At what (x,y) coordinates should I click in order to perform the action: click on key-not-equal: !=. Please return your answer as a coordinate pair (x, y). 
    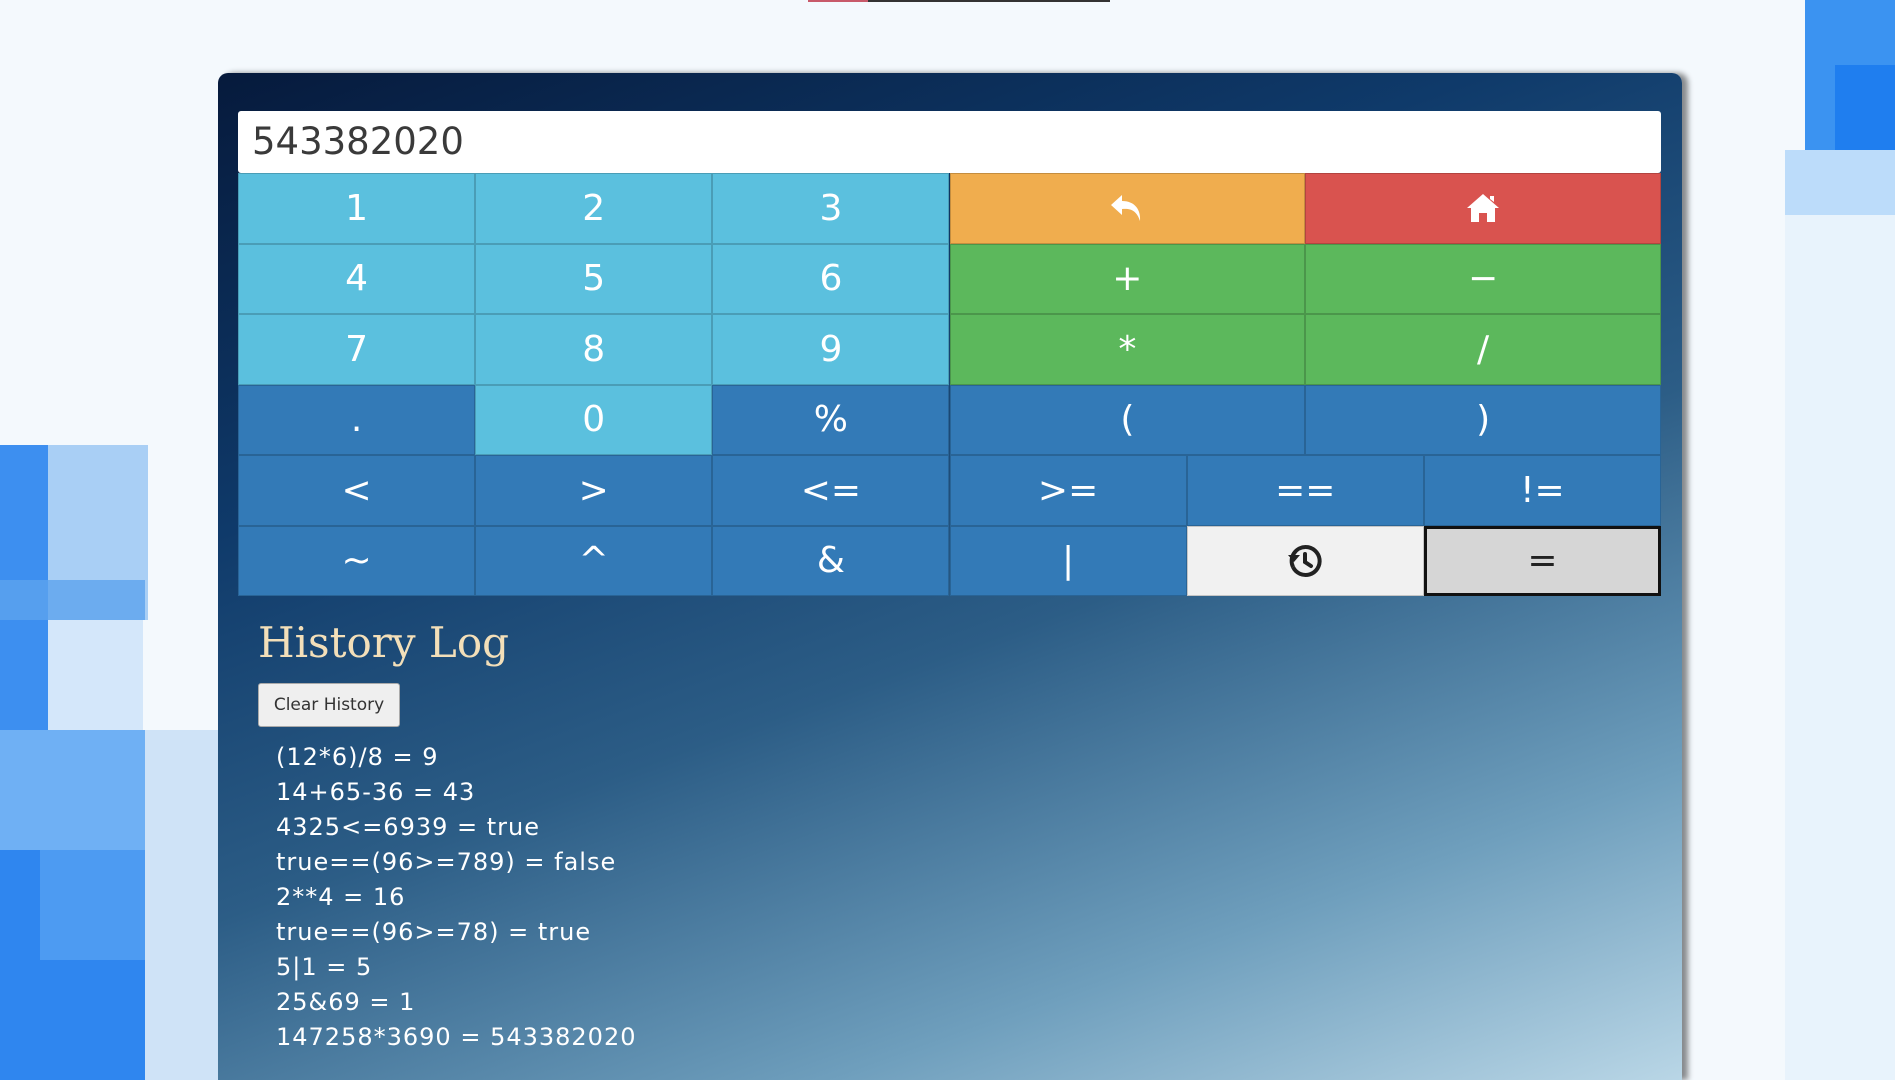
    Looking at the image, I should click on (1542, 490).